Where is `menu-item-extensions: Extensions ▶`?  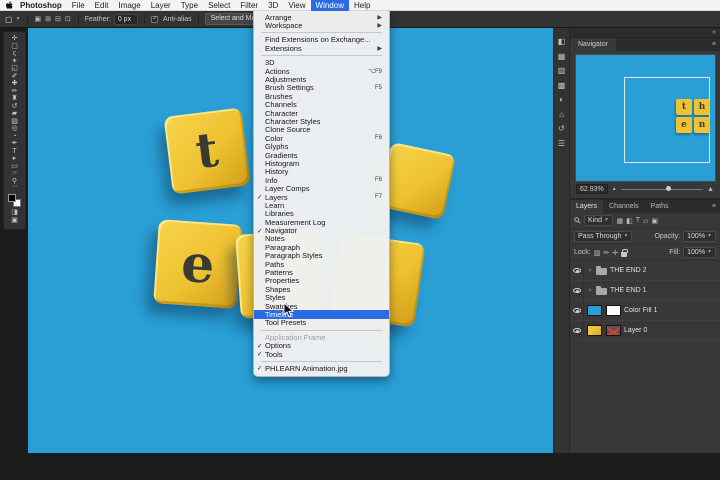
menu-item-extensions: Extensions ▶ is located at coordinates (321, 48).